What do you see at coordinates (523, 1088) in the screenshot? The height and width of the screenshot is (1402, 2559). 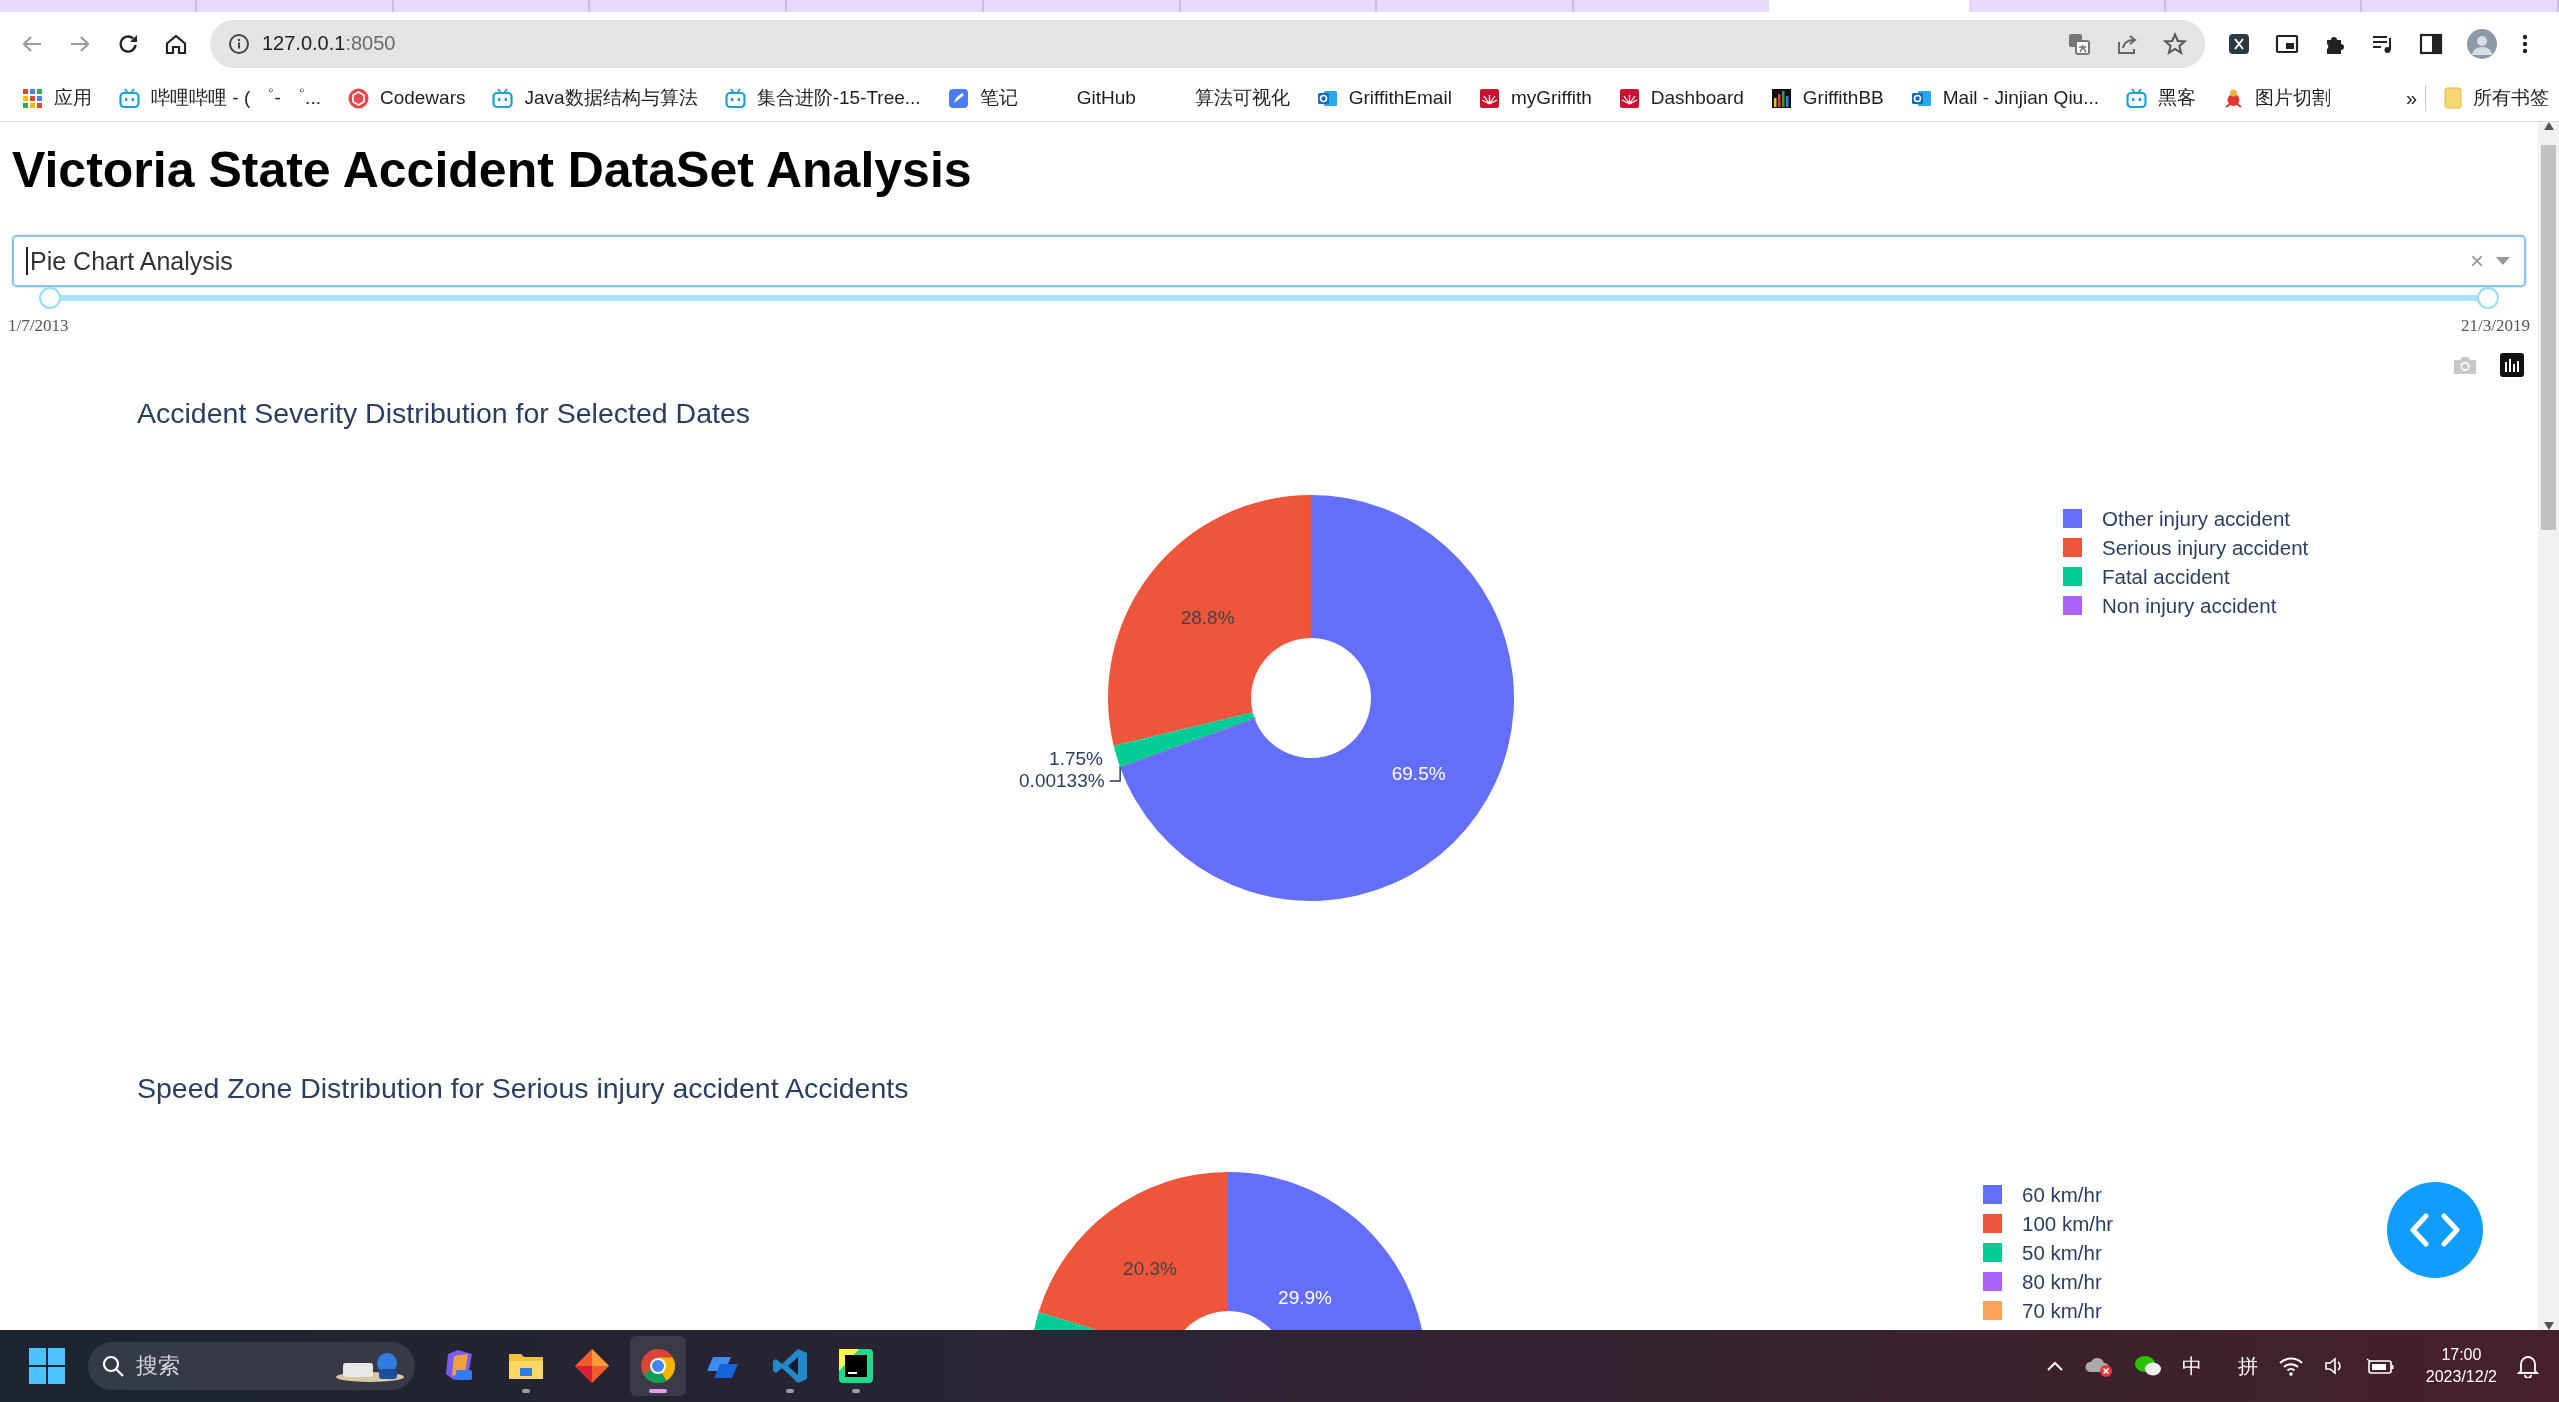 I see `chart-title: Speed Zone Distribution for Serious injury accident Accidents` at bounding box center [523, 1088].